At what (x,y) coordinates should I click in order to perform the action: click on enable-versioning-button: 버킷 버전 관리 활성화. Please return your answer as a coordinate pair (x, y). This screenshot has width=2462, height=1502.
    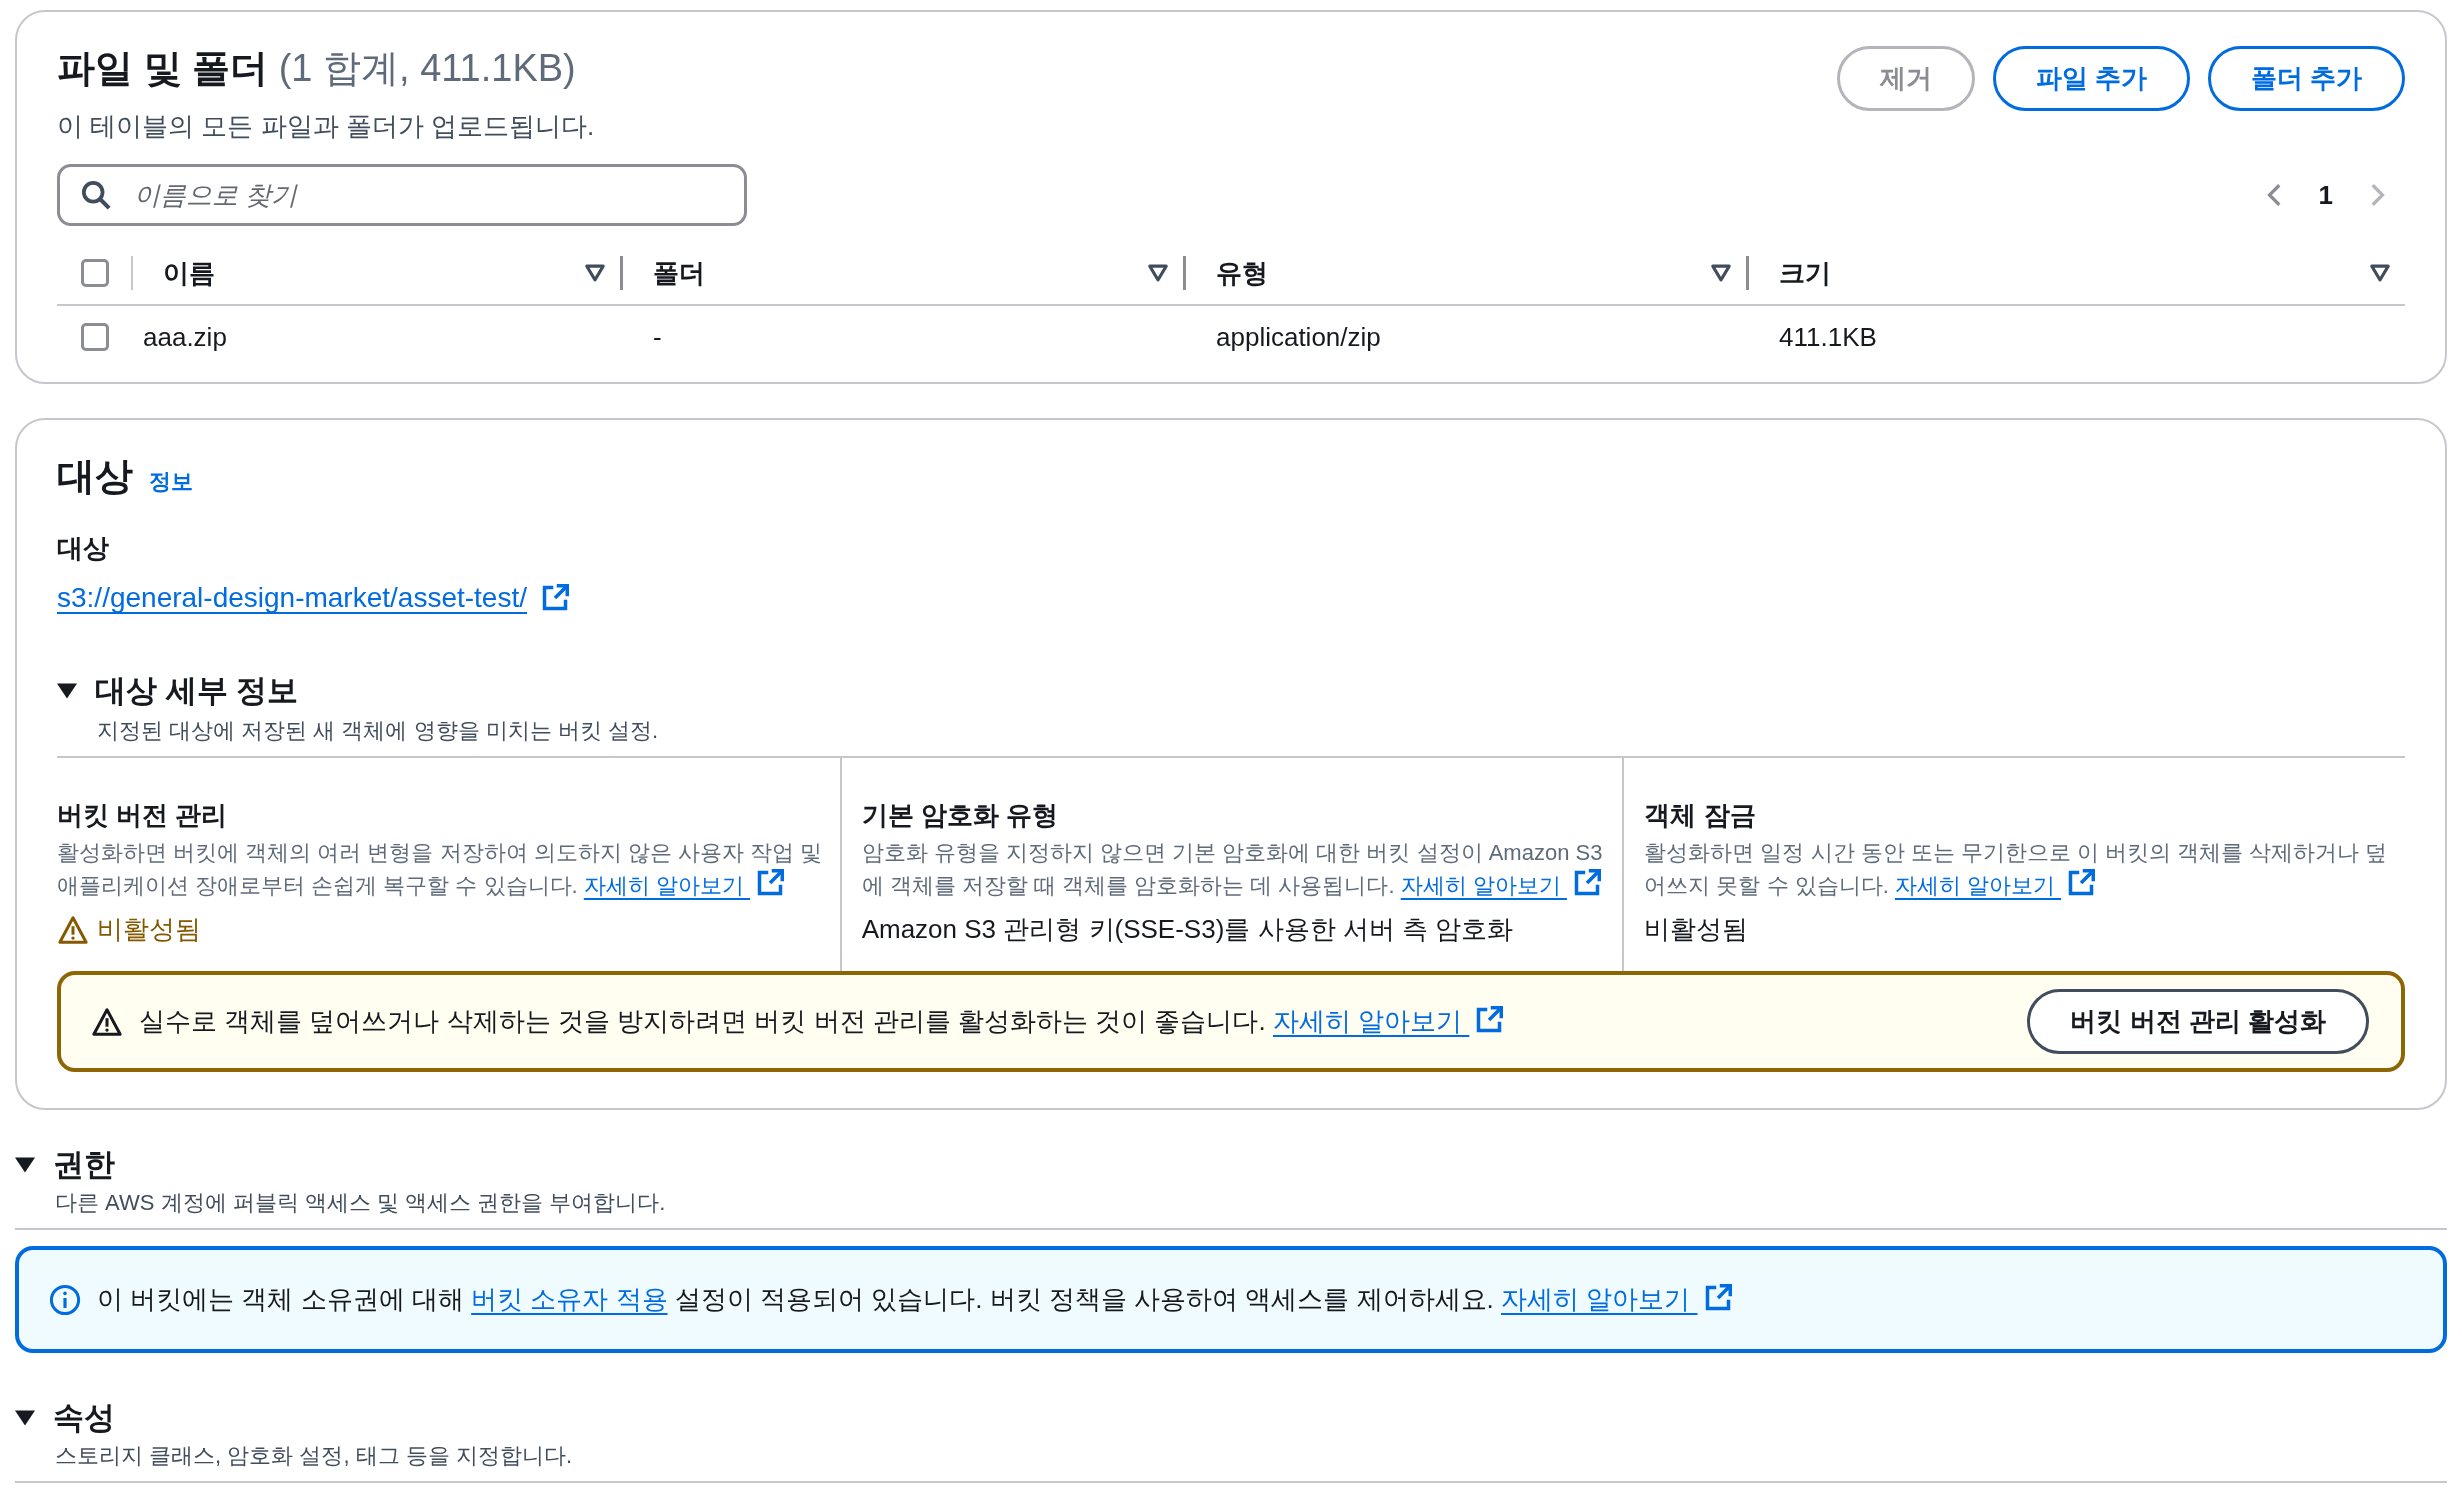
    Looking at the image, I should click on (2198, 1022).